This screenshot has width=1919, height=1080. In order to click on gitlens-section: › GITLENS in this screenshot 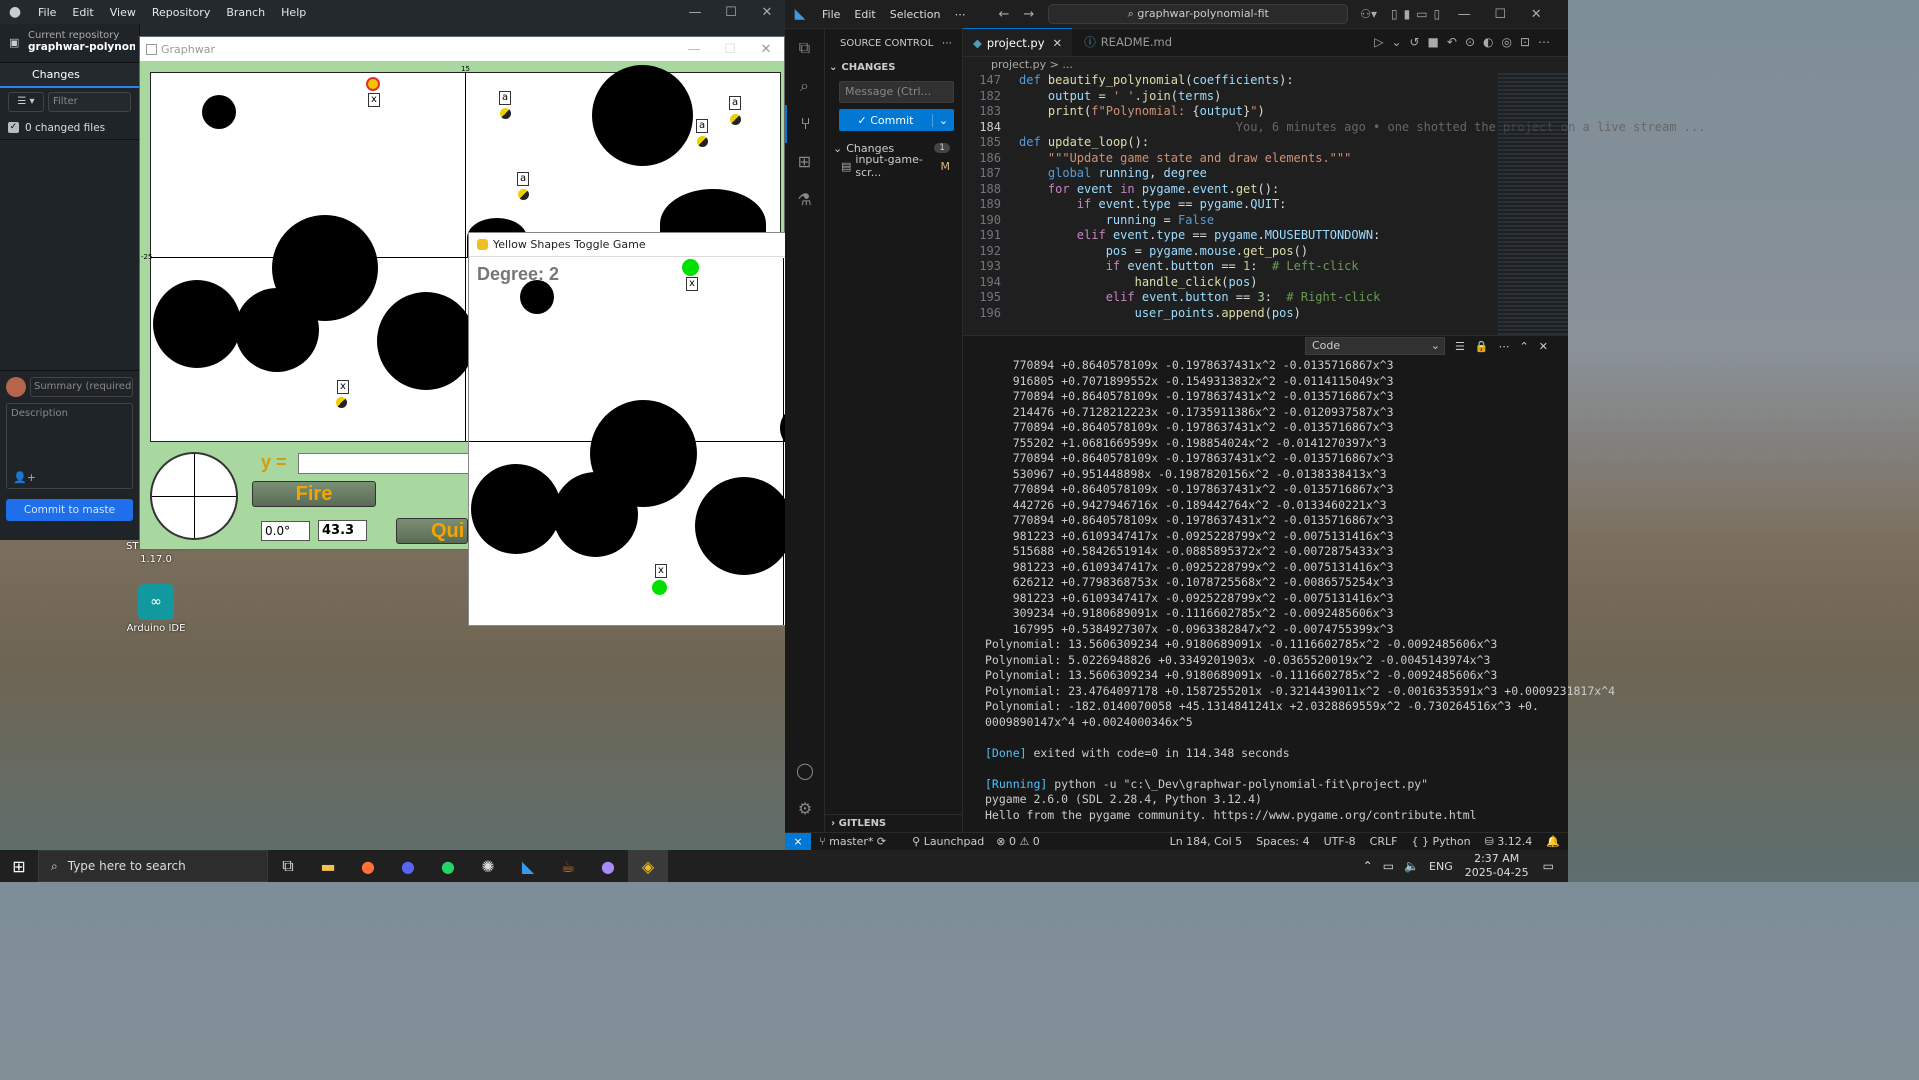, I will do `click(893, 823)`.